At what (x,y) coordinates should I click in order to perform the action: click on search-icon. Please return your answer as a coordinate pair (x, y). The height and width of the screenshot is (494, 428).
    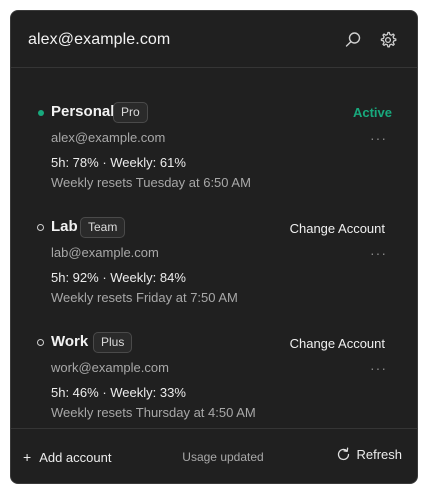
    Looking at the image, I should click on (353, 40).